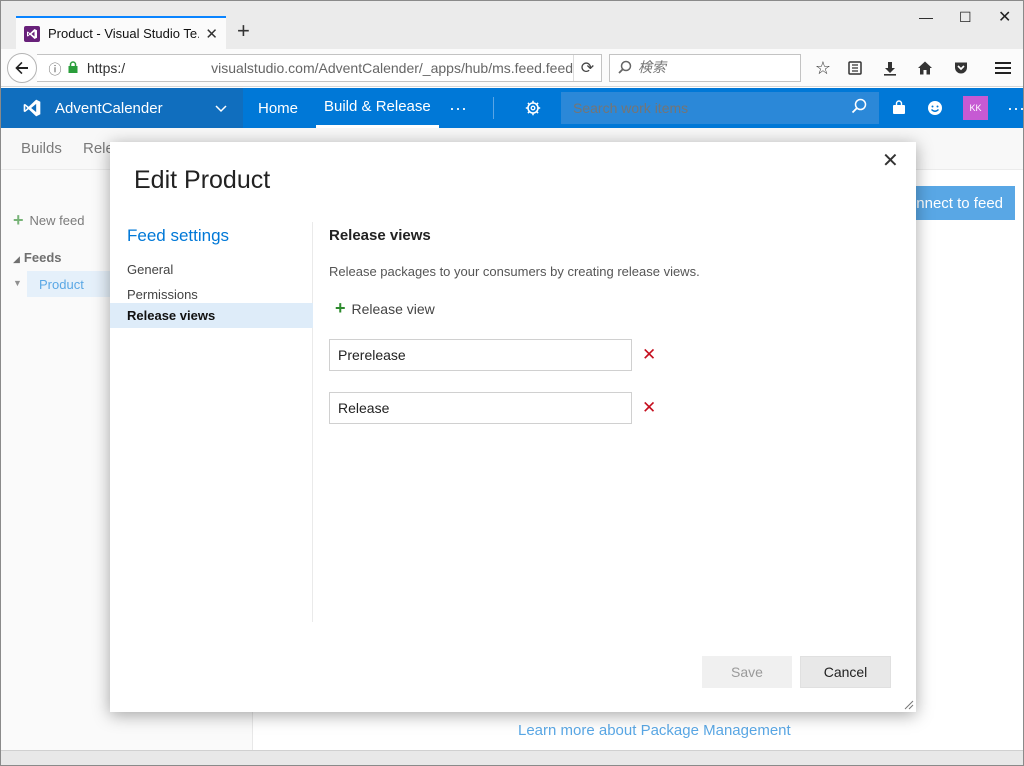 This screenshot has width=1024, height=766. What do you see at coordinates (380, 235) in the screenshot?
I see `section-title: Release views` at bounding box center [380, 235].